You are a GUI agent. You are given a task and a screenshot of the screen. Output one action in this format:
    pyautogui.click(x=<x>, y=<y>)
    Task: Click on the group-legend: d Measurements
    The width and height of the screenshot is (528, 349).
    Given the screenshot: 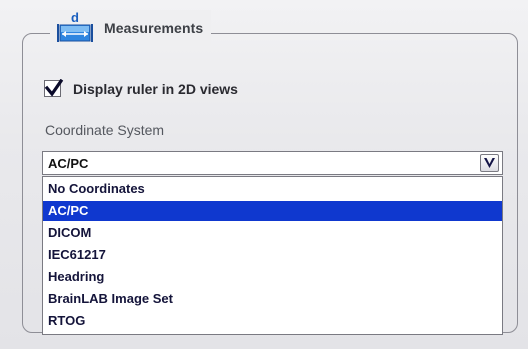 What is the action you would take?
    pyautogui.click(x=131, y=28)
    